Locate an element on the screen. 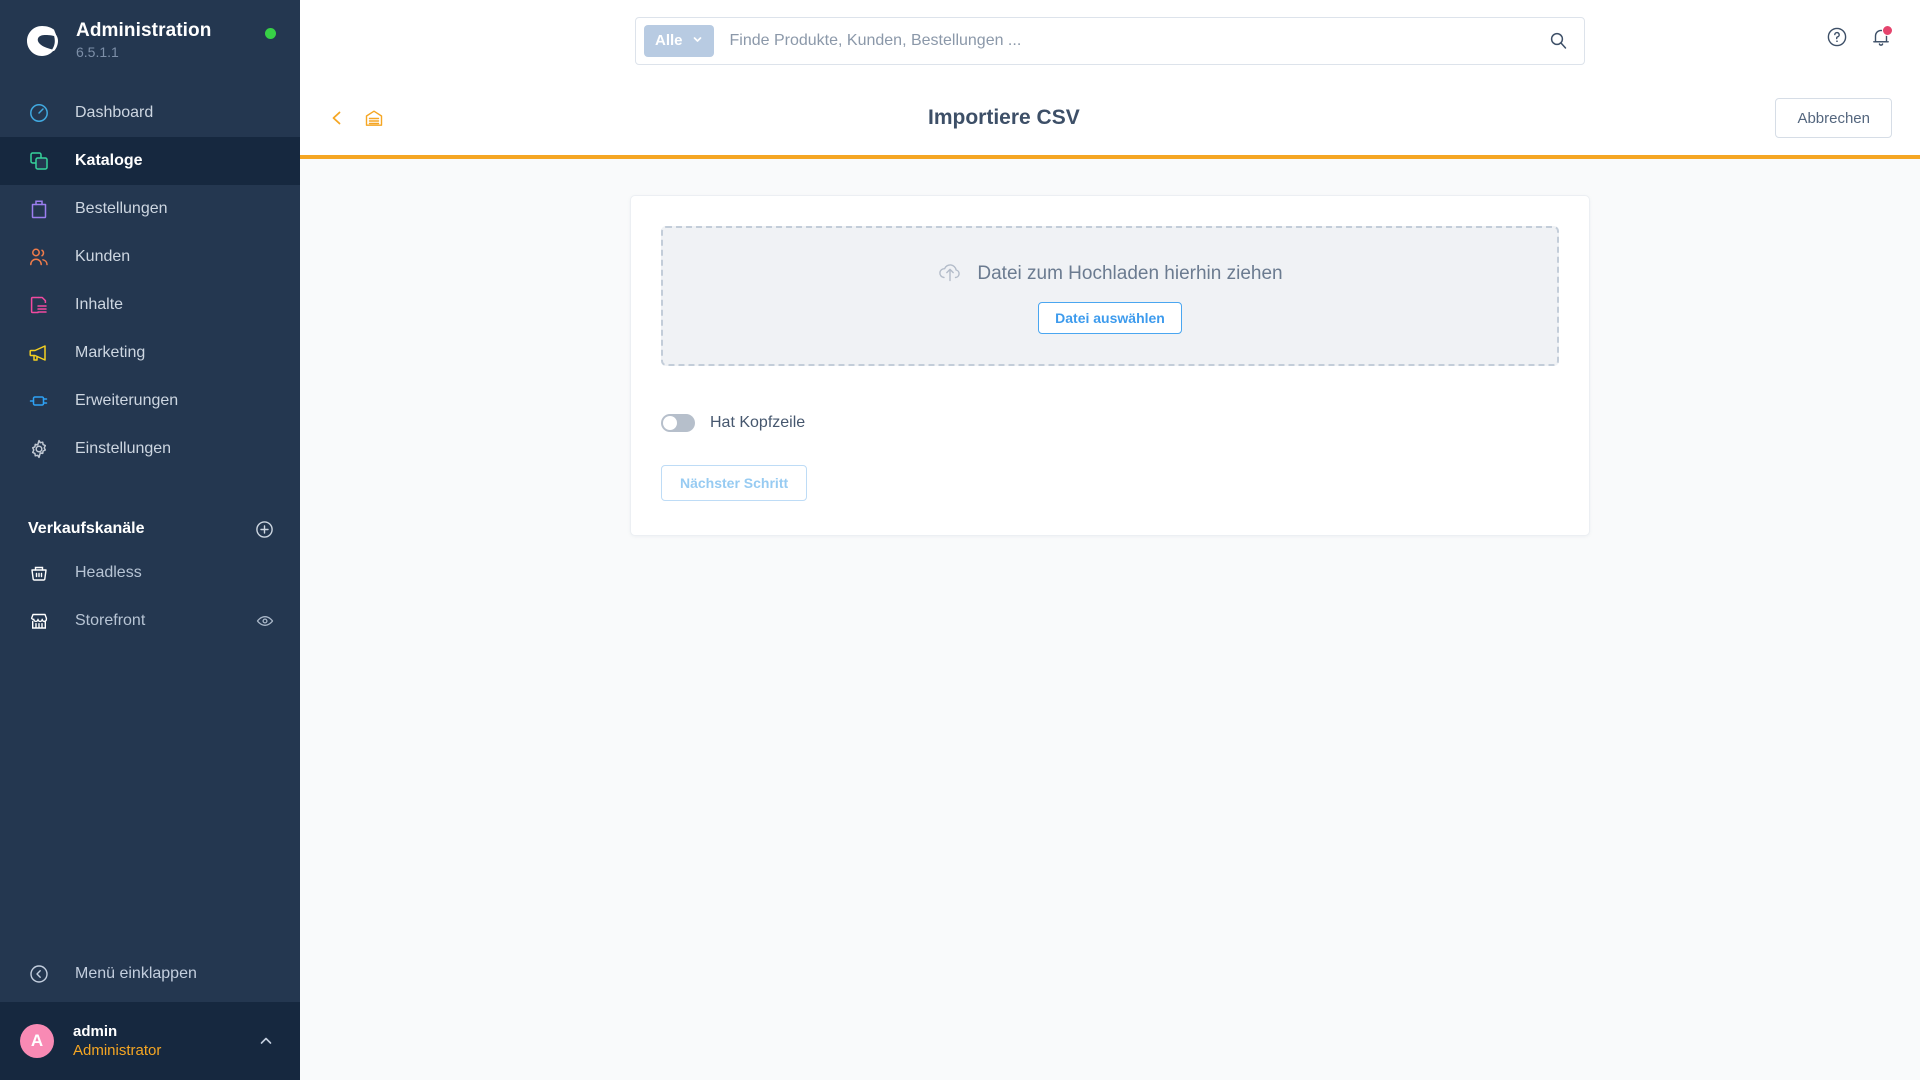 This screenshot has width=1920, height=1080. plugin-icon is located at coordinates (39, 401).